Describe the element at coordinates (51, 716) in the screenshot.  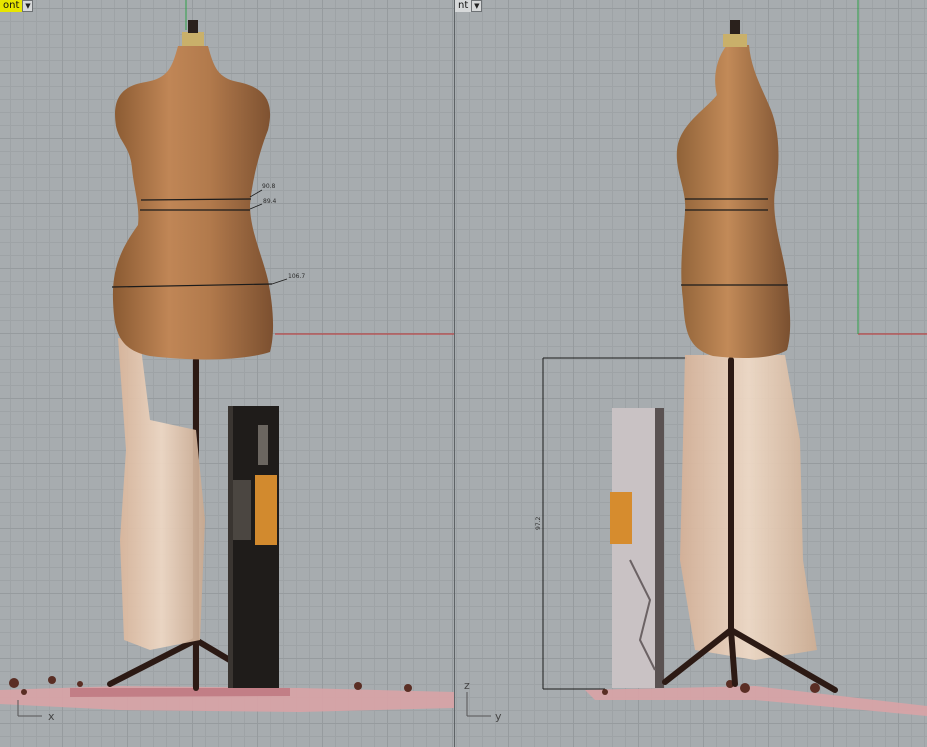
I see `axis-label-x: x` at that location.